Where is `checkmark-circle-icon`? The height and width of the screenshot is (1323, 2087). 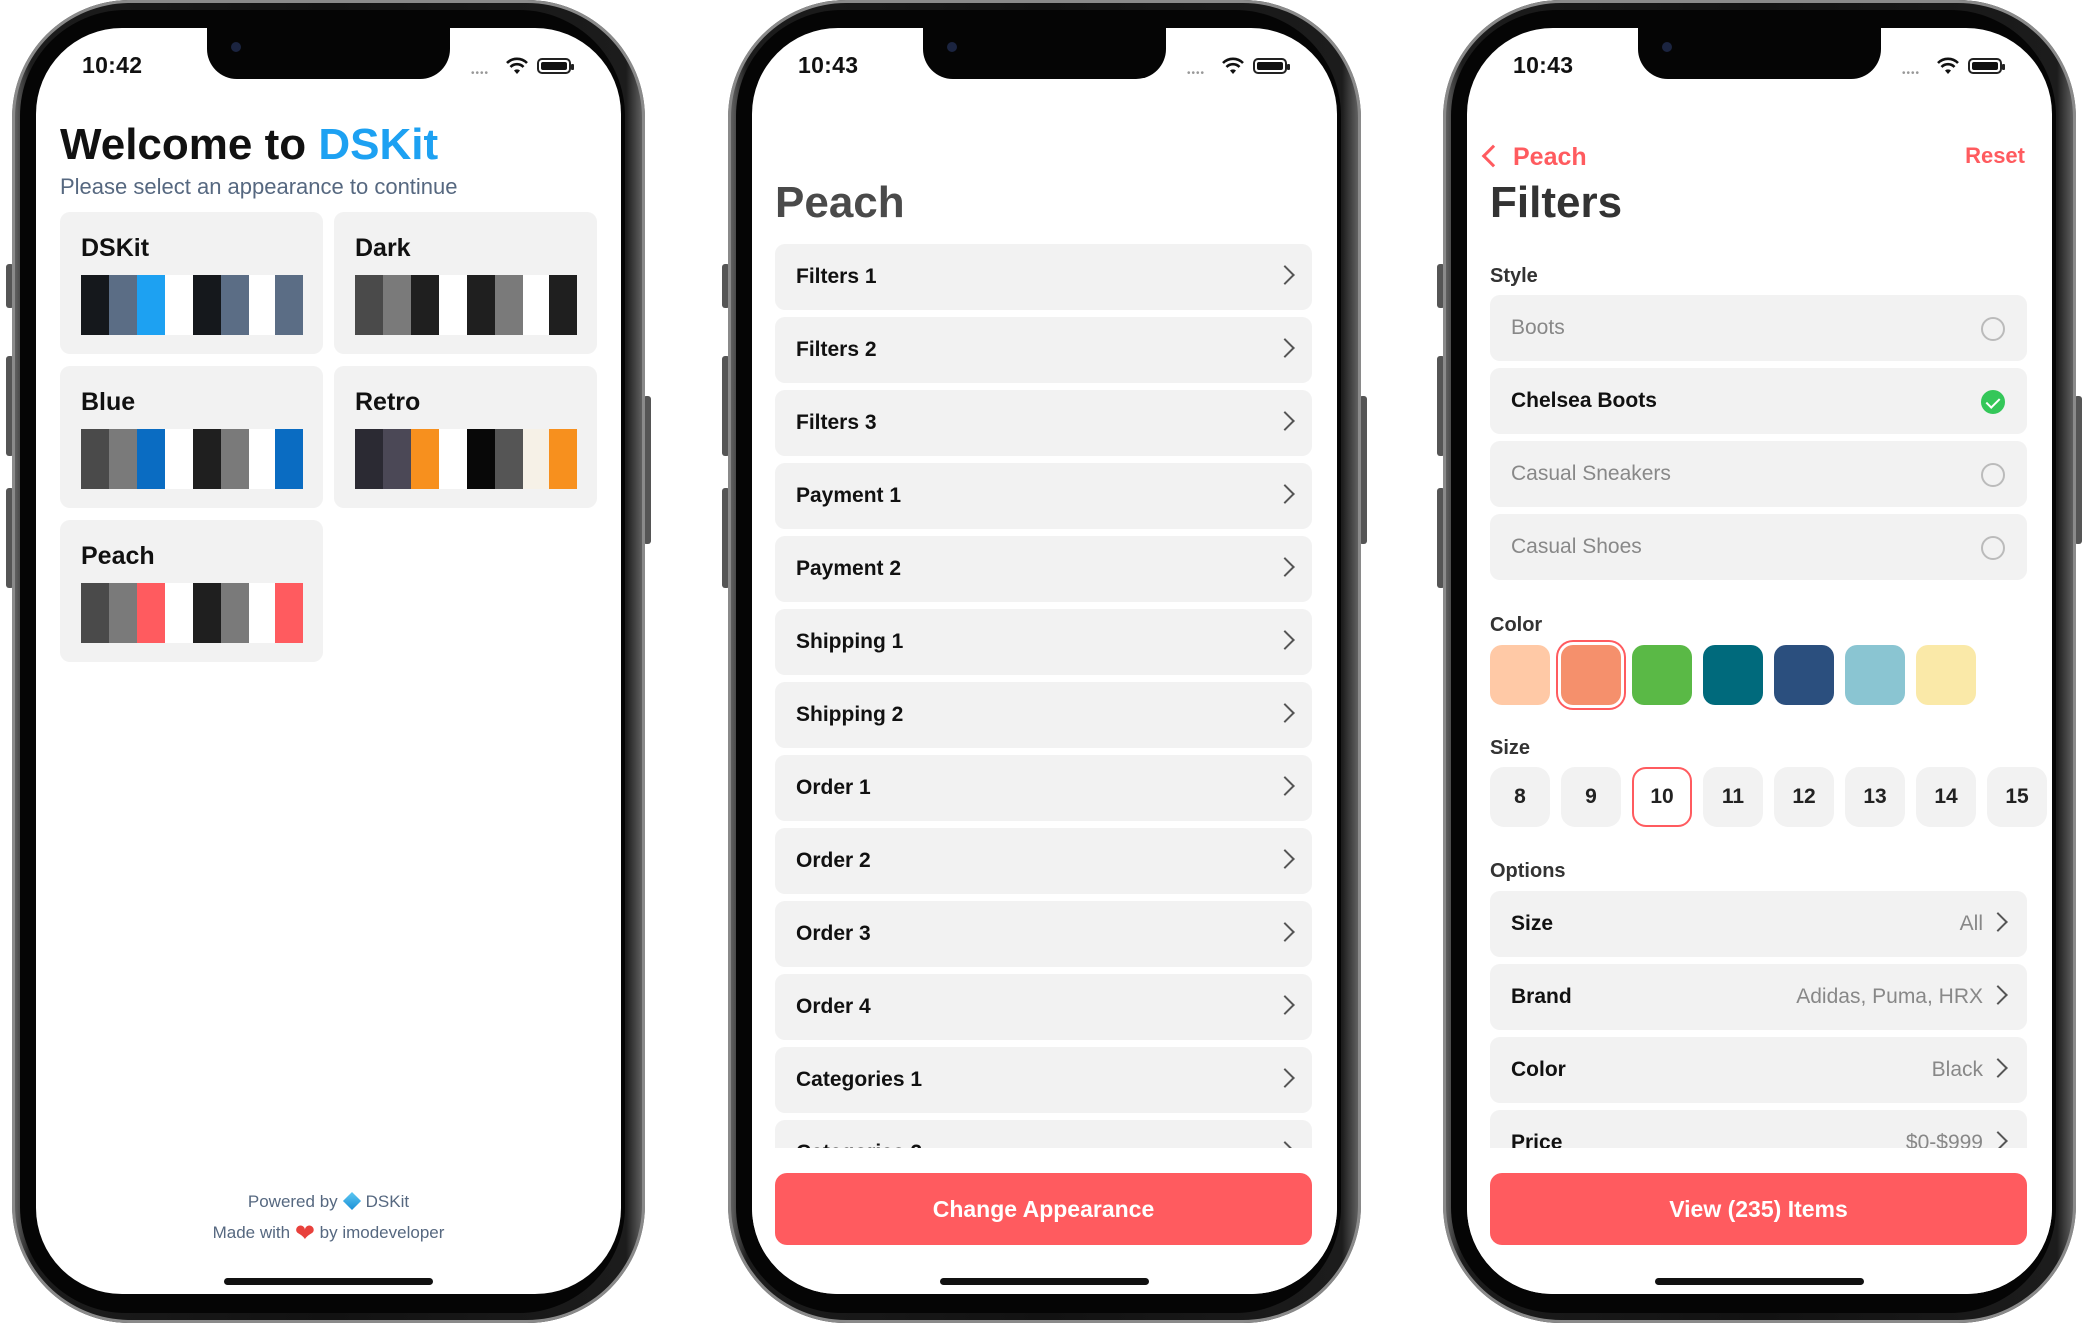 checkmark-circle-icon is located at coordinates (1993, 402).